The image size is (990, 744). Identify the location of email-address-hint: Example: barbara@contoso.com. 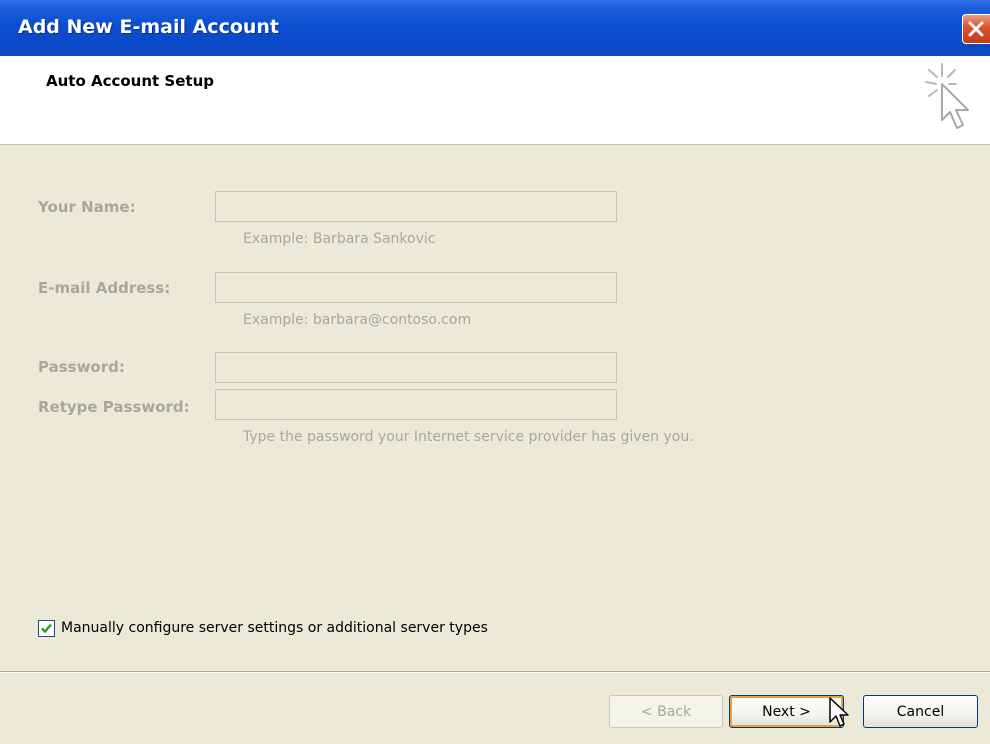
(357, 320).